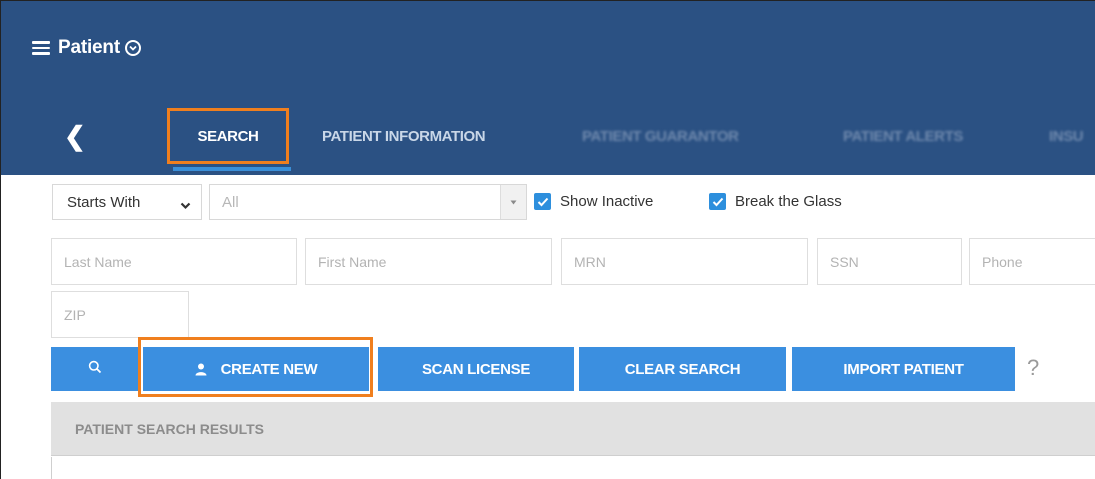 This screenshot has width=1095, height=479. I want to click on title-row: Patient, so click(86, 48).